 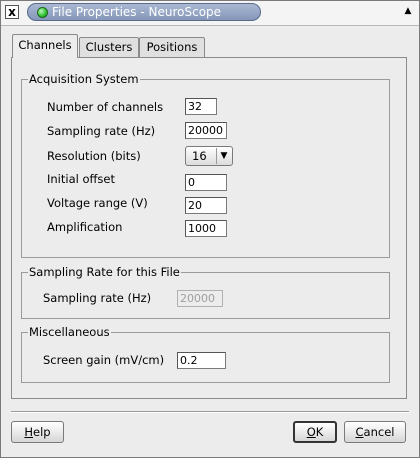 What do you see at coordinates (206, 182) in the screenshot?
I see `initial-offset-field: 0` at bounding box center [206, 182].